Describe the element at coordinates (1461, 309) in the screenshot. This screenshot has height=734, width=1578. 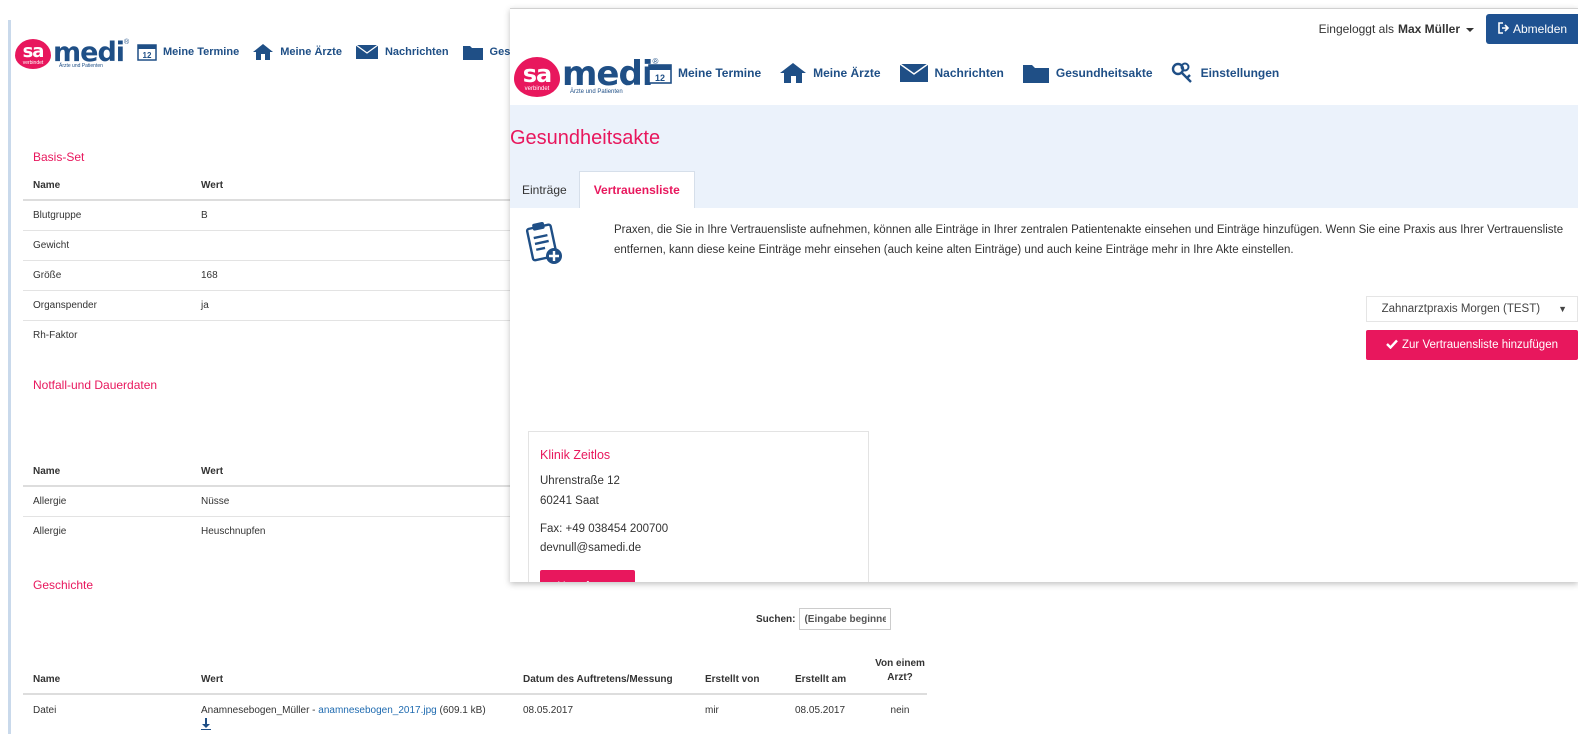
I see `praxis-select-value: Zahnarztpraxis Morgen (TEST)` at that location.